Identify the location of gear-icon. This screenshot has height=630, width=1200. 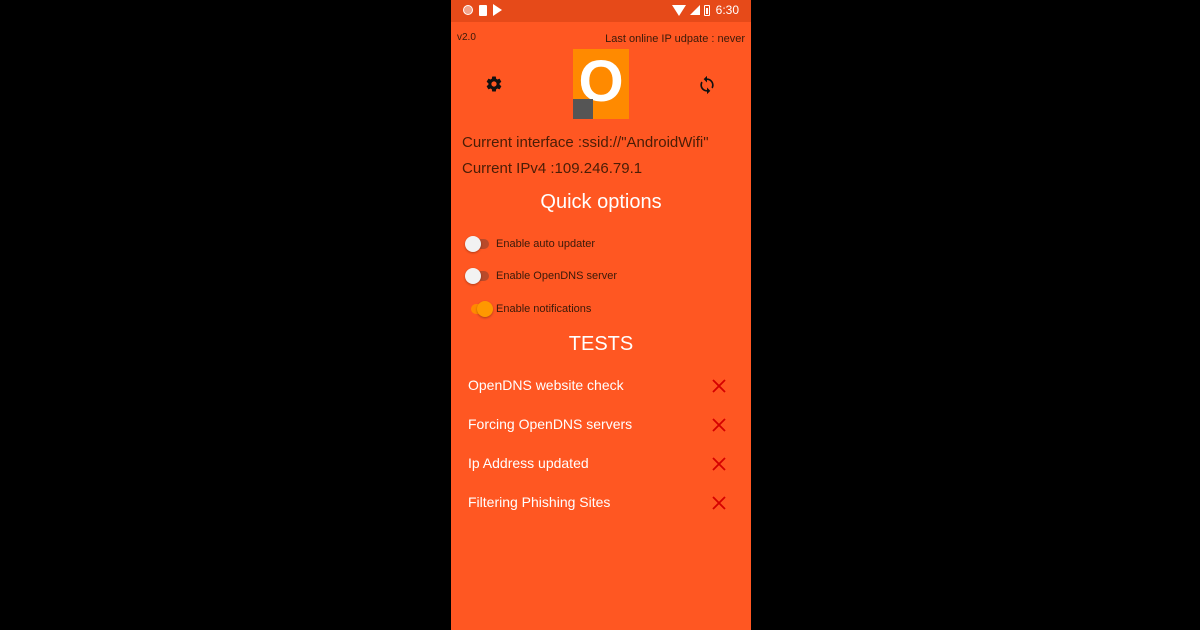
(494, 84).